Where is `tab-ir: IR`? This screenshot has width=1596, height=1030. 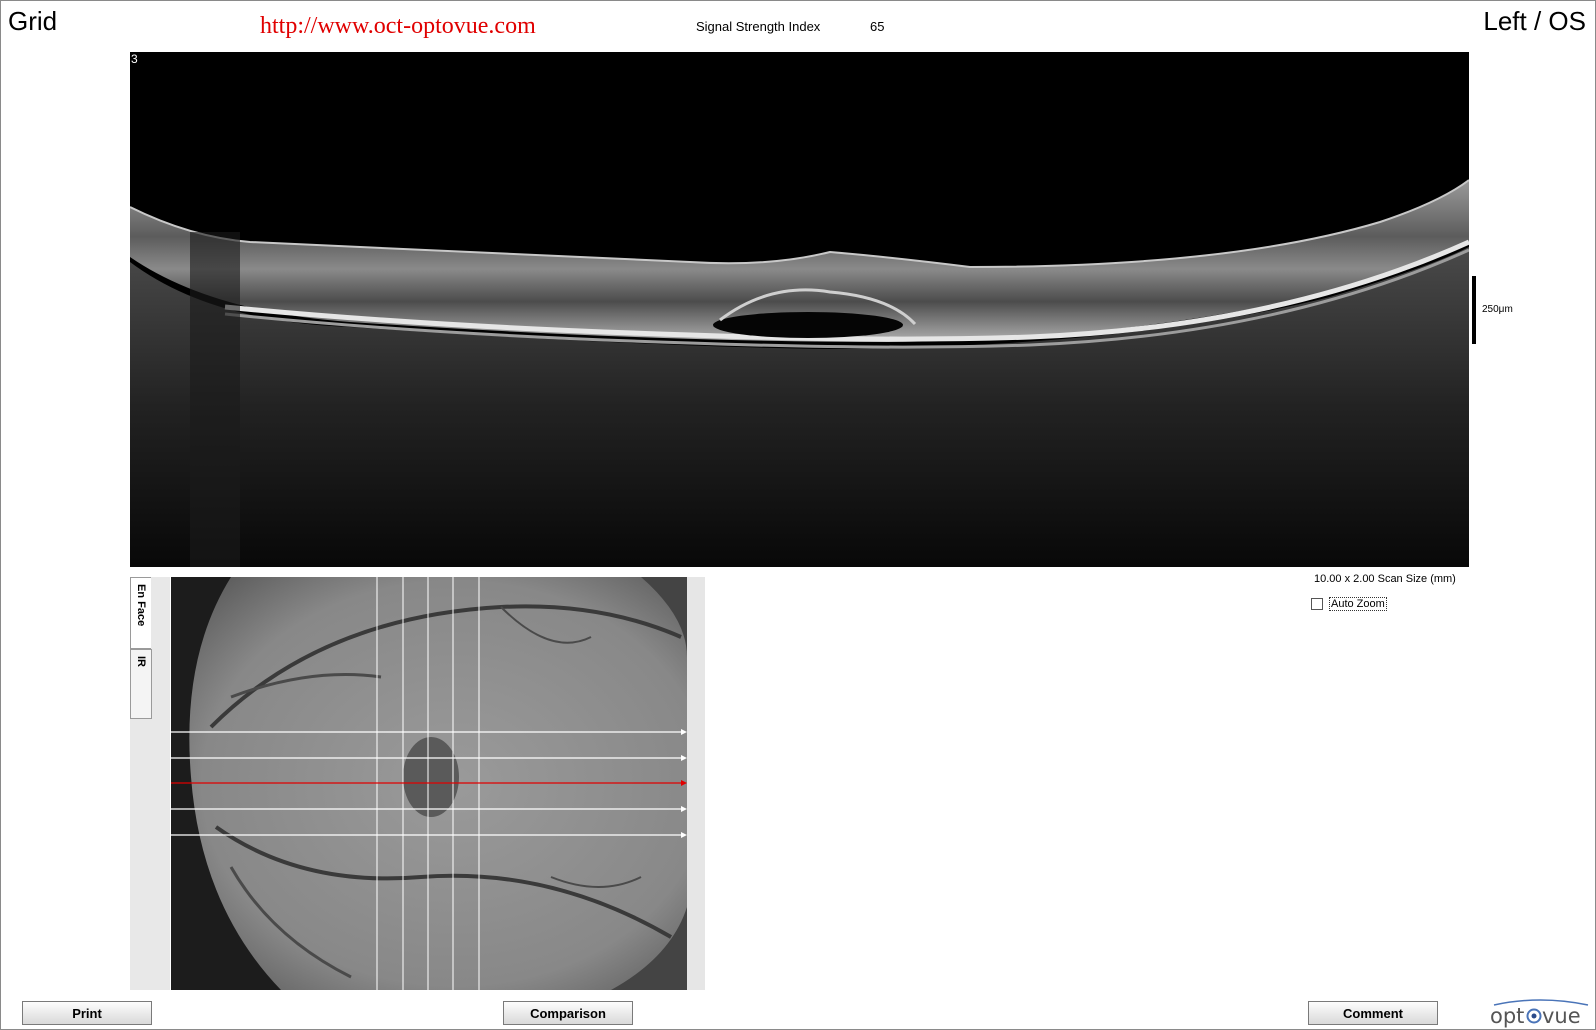
tab-ir: IR is located at coordinates (141, 684).